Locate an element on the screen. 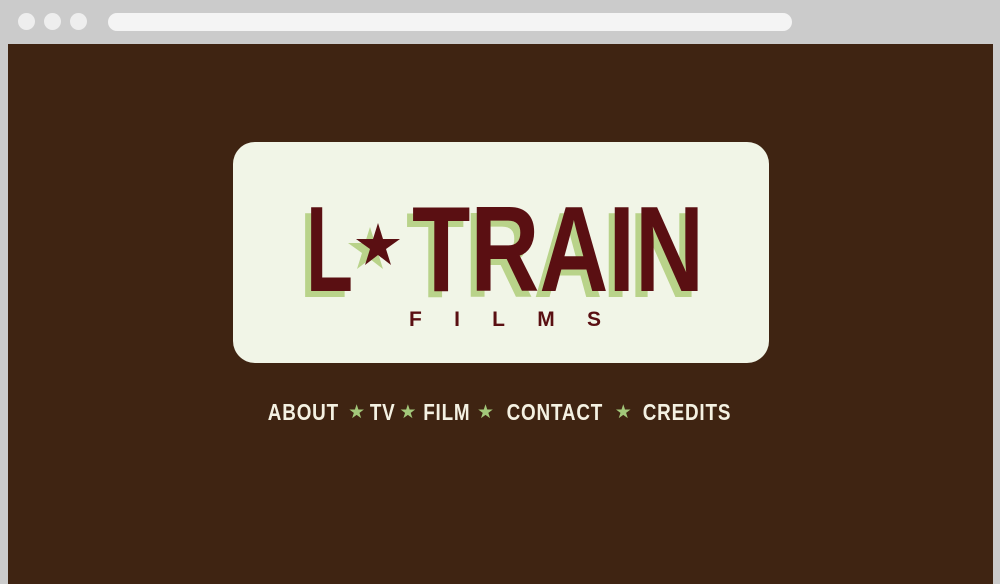 Image resolution: width=1000 pixels, height=584 pixels. nav-film-link: FILM is located at coordinates (446, 412).